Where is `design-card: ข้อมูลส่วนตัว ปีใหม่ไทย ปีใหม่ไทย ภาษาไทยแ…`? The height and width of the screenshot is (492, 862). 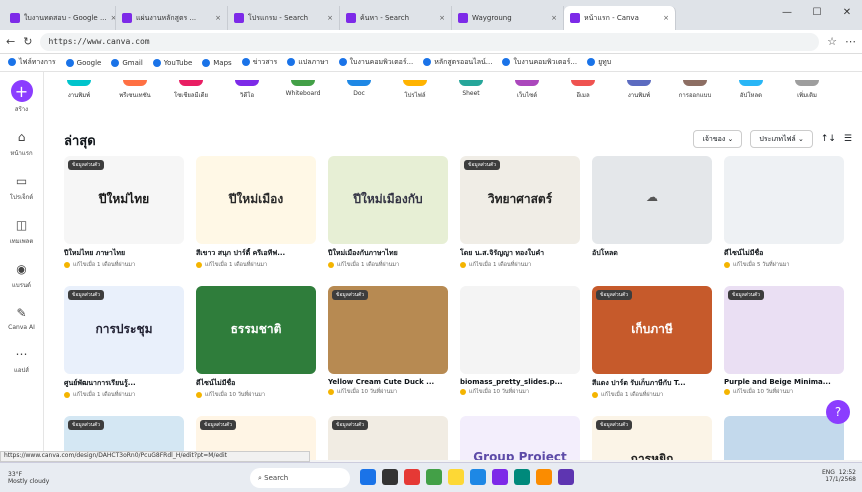
design-card: ข้อมูลส่วนตัว ปีใหม่ไทย ปีใหม่ไทย ภาษาไทยแ… is located at coordinates (124, 212).